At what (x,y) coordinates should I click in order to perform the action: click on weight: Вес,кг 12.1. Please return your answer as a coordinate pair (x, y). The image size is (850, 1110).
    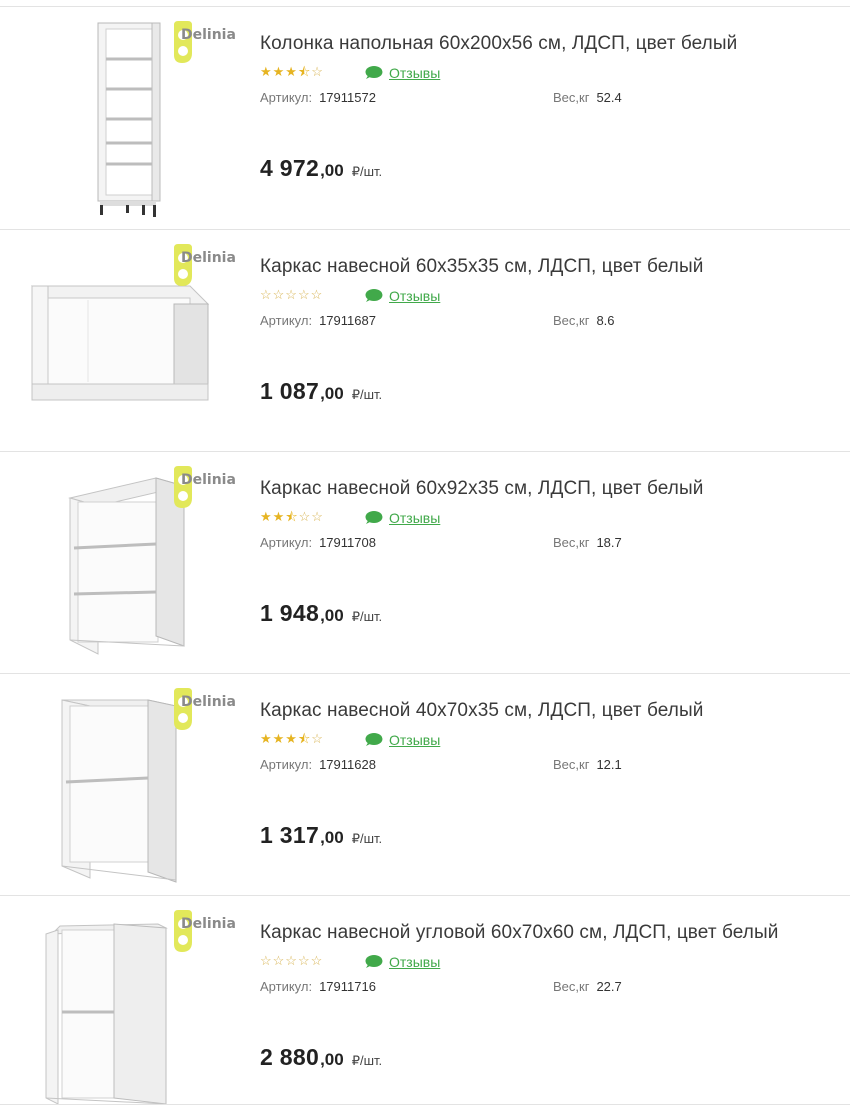
    Looking at the image, I should click on (587, 764).